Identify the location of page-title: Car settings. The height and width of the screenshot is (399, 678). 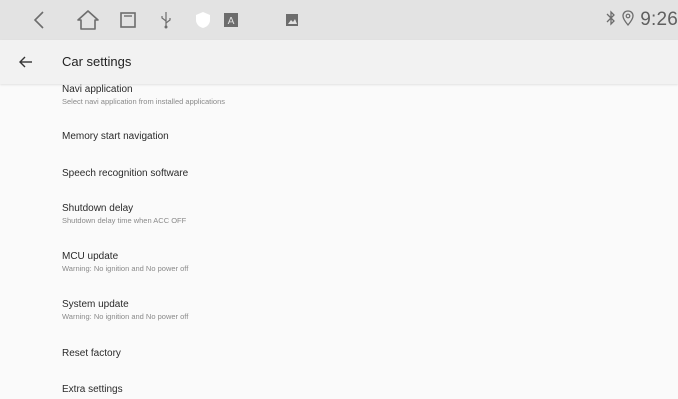
(97, 61).